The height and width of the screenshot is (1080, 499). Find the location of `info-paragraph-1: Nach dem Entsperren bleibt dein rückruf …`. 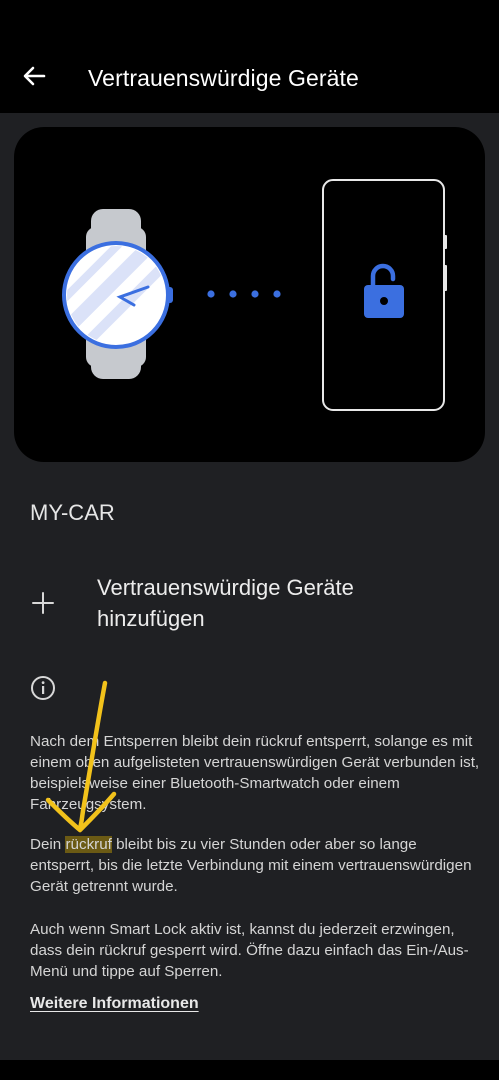

info-paragraph-1: Nach dem Entsperren bleibt dein rückruf … is located at coordinates (255, 773).